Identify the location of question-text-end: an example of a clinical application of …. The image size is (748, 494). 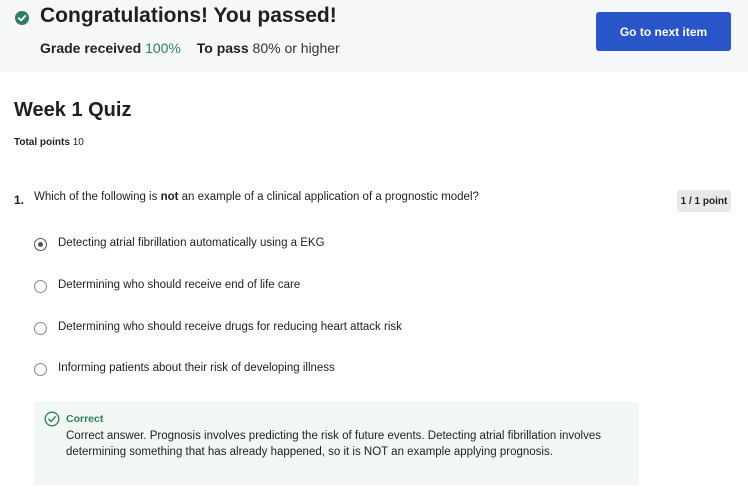
(328, 197).